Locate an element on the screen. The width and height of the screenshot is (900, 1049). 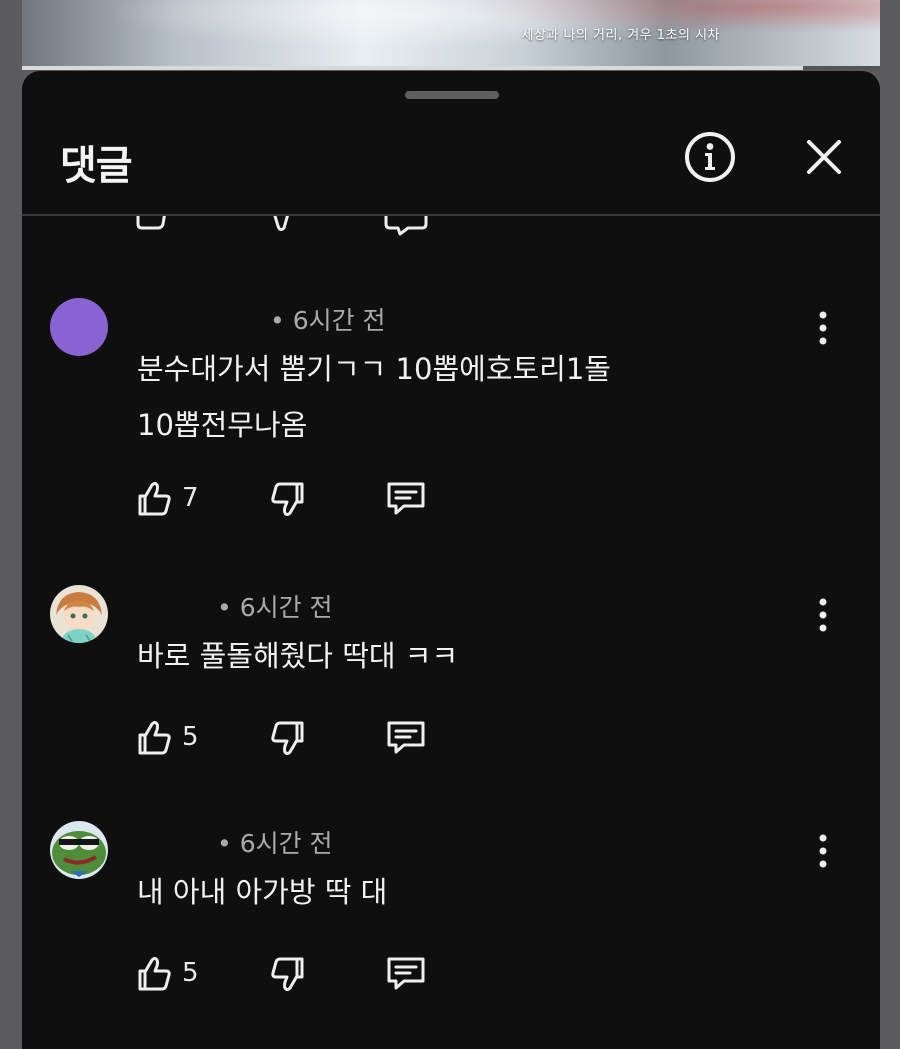
video-progress-bar is located at coordinates (451, 68).